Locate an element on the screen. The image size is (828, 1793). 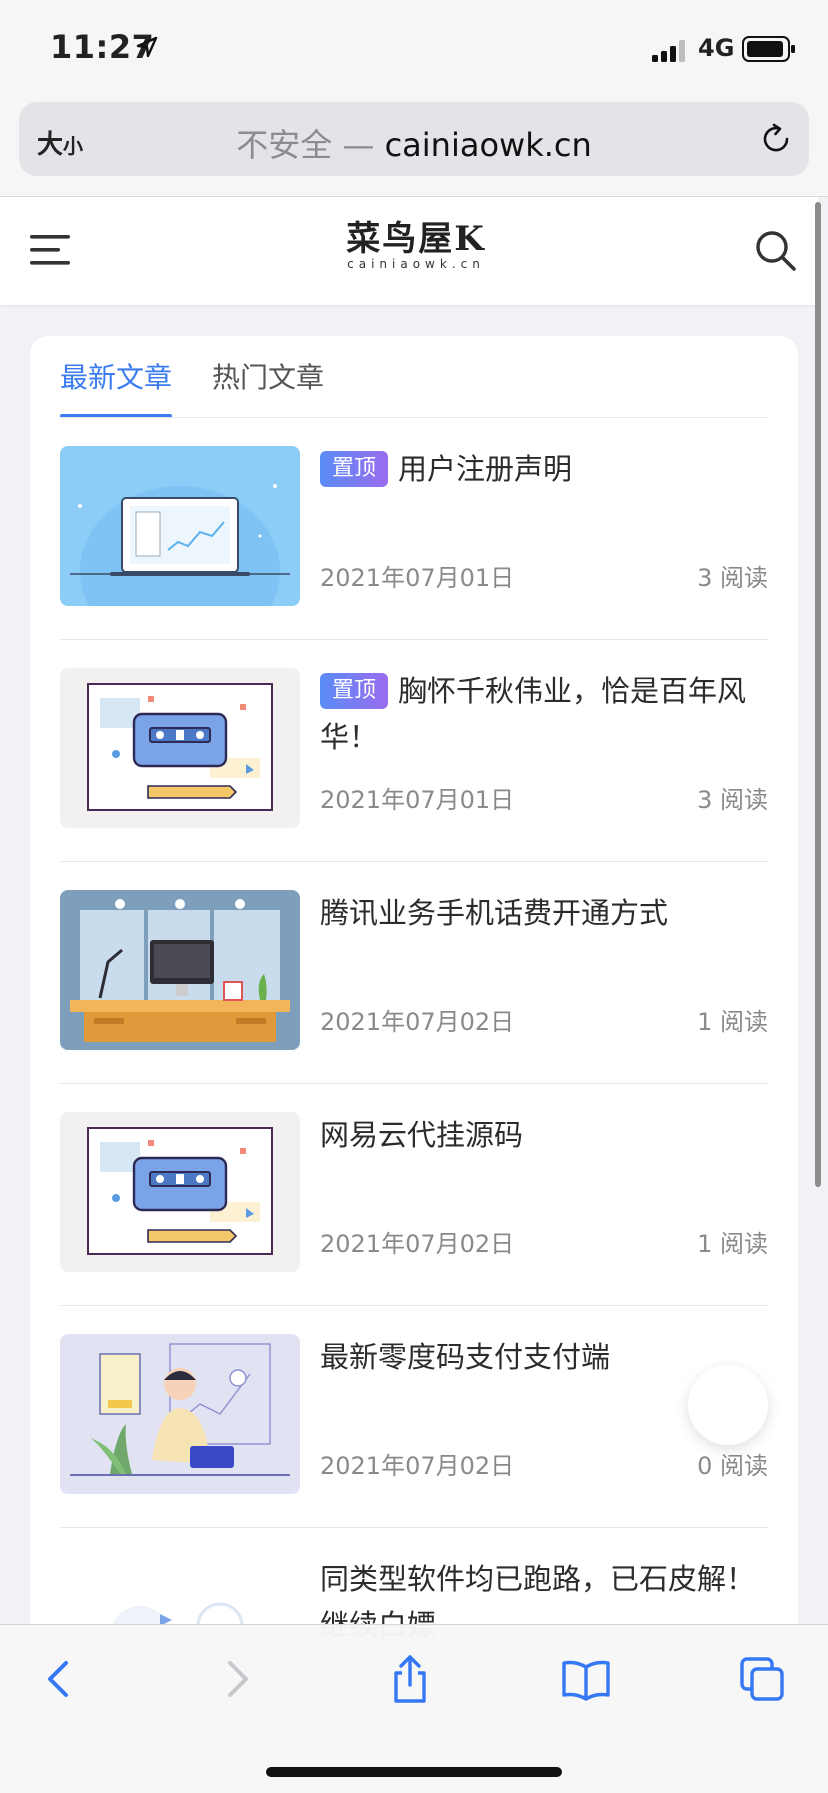
logo-text: 菜鸟屋K is located at coordinates (416, 239).